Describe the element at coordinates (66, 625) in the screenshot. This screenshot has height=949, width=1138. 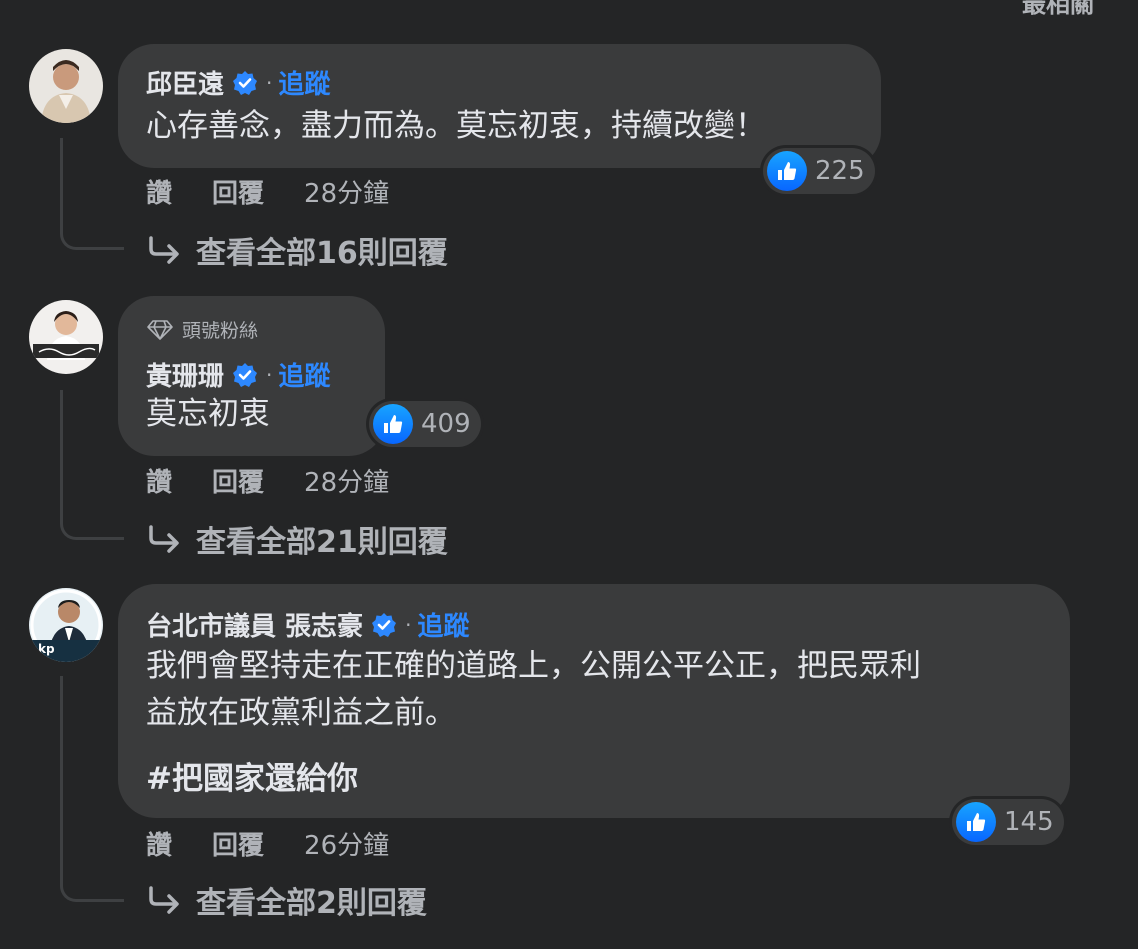
I see `avatar: kp` at that location.